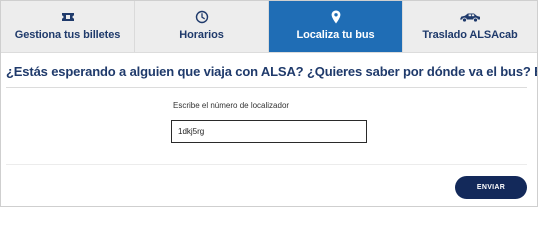 Image resolution: width=538 pixels, height=240 pixels. Describe the element at coordinates (470, 35) in the screenshot. I see `tab-label: Traslado ALSAcab` at that location.